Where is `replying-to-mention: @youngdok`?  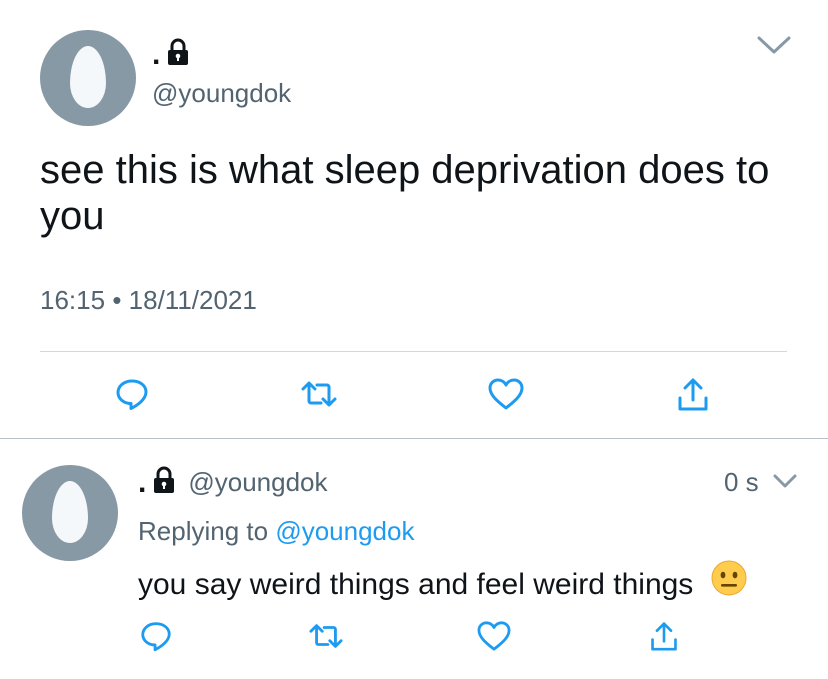
replying-to-mention: @youngdok is located at coordinates (344, 531).